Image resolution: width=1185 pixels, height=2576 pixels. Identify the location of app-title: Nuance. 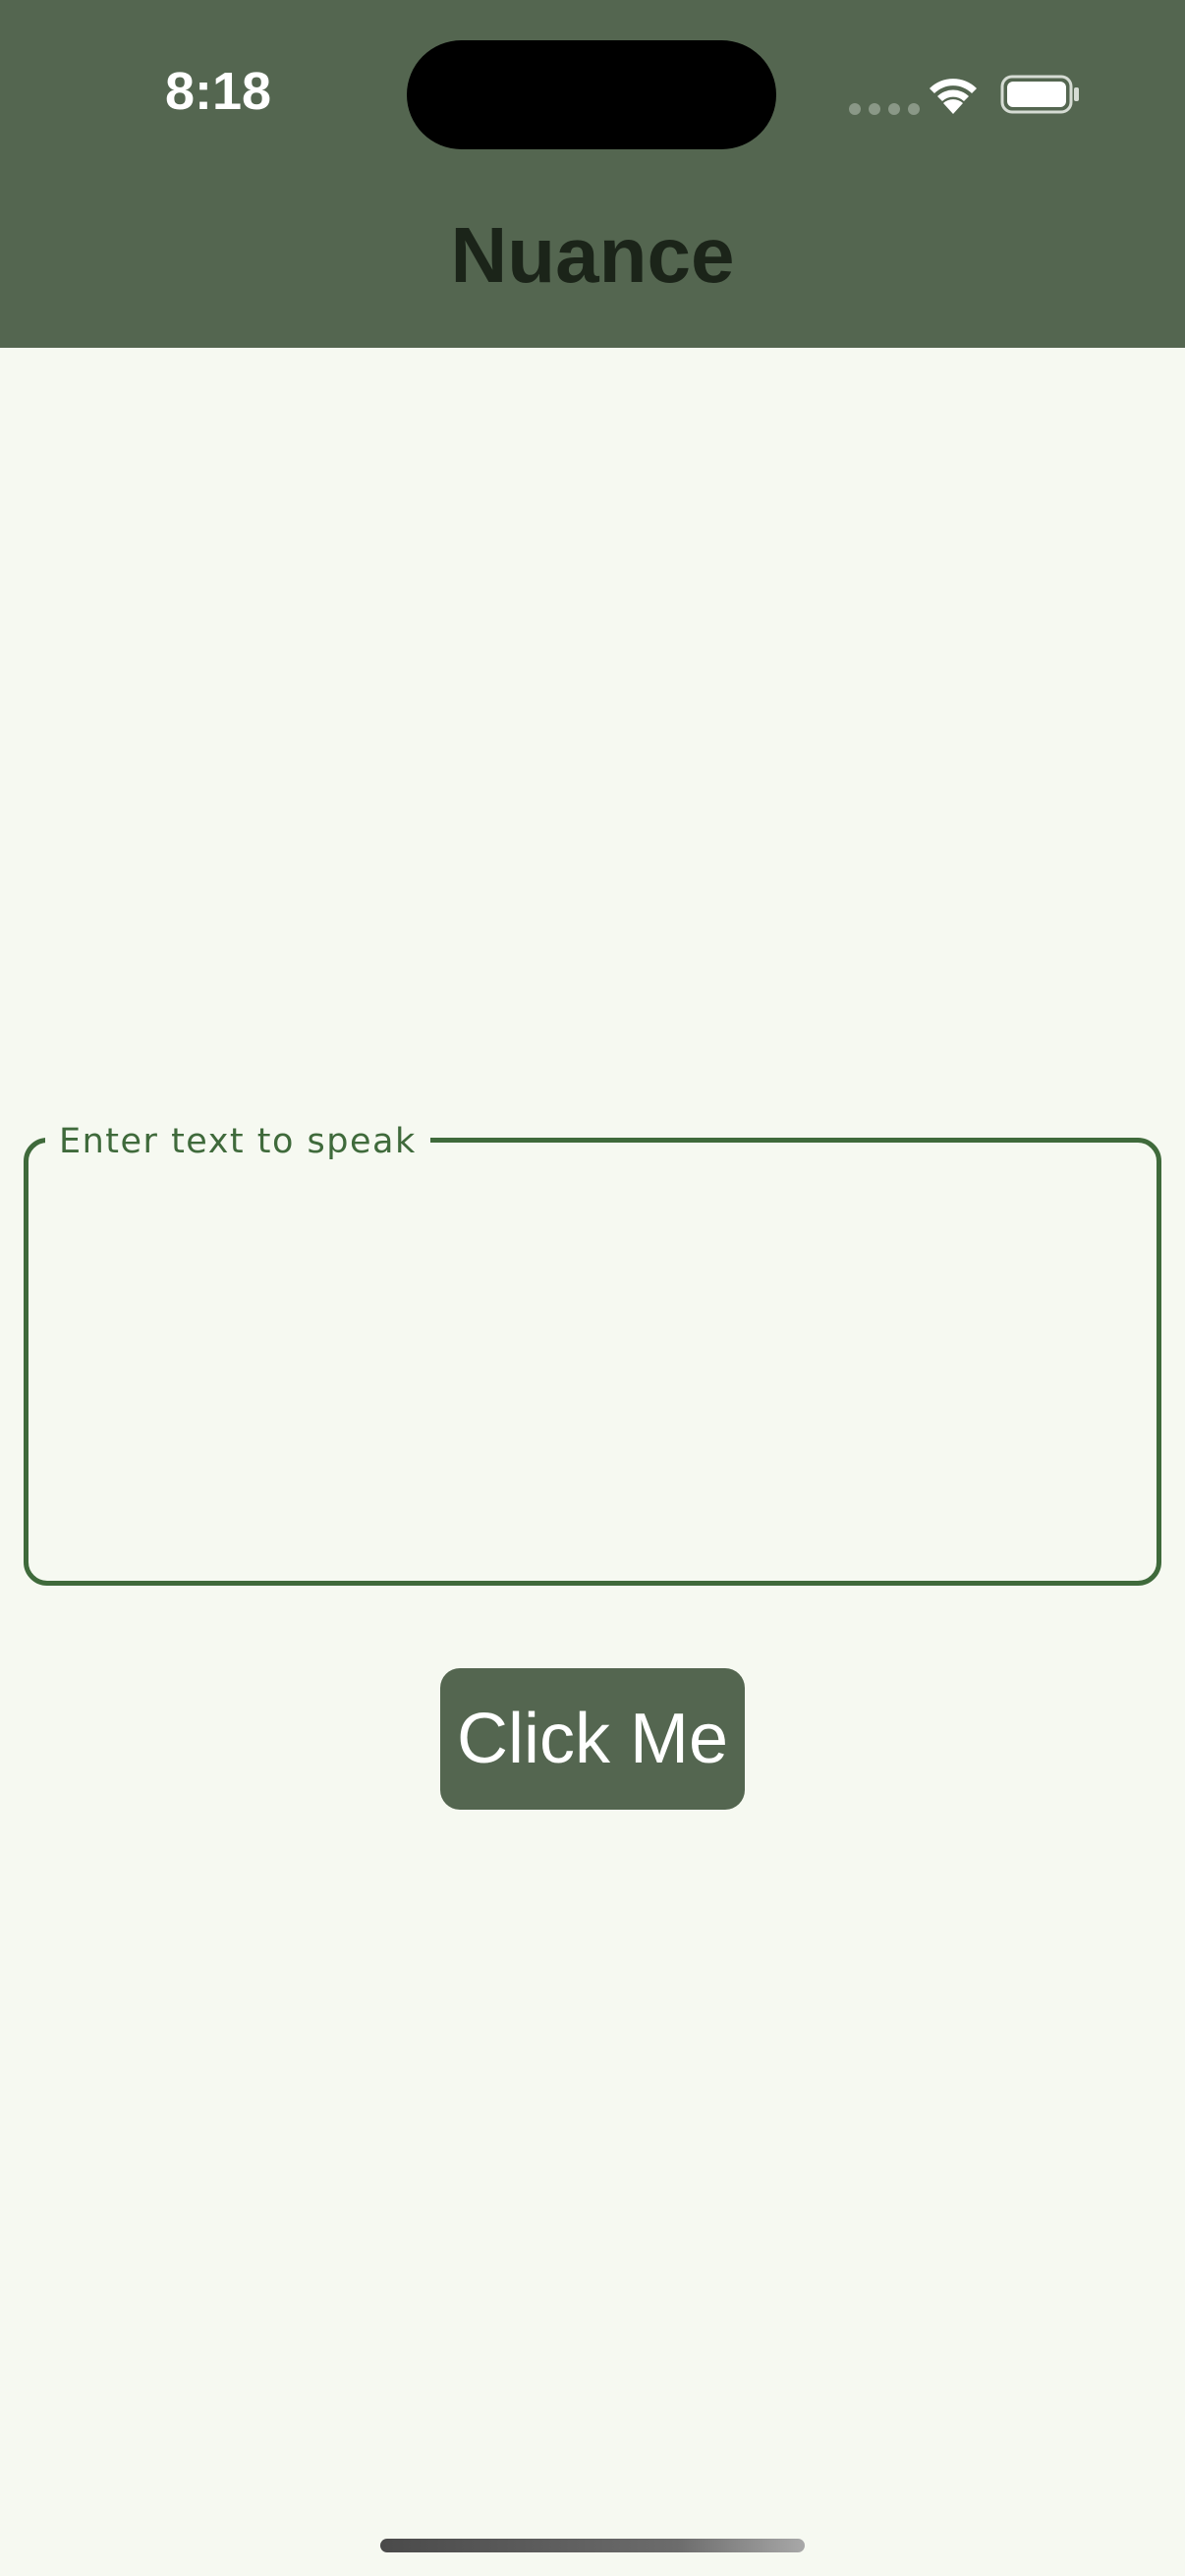
(592, 255).